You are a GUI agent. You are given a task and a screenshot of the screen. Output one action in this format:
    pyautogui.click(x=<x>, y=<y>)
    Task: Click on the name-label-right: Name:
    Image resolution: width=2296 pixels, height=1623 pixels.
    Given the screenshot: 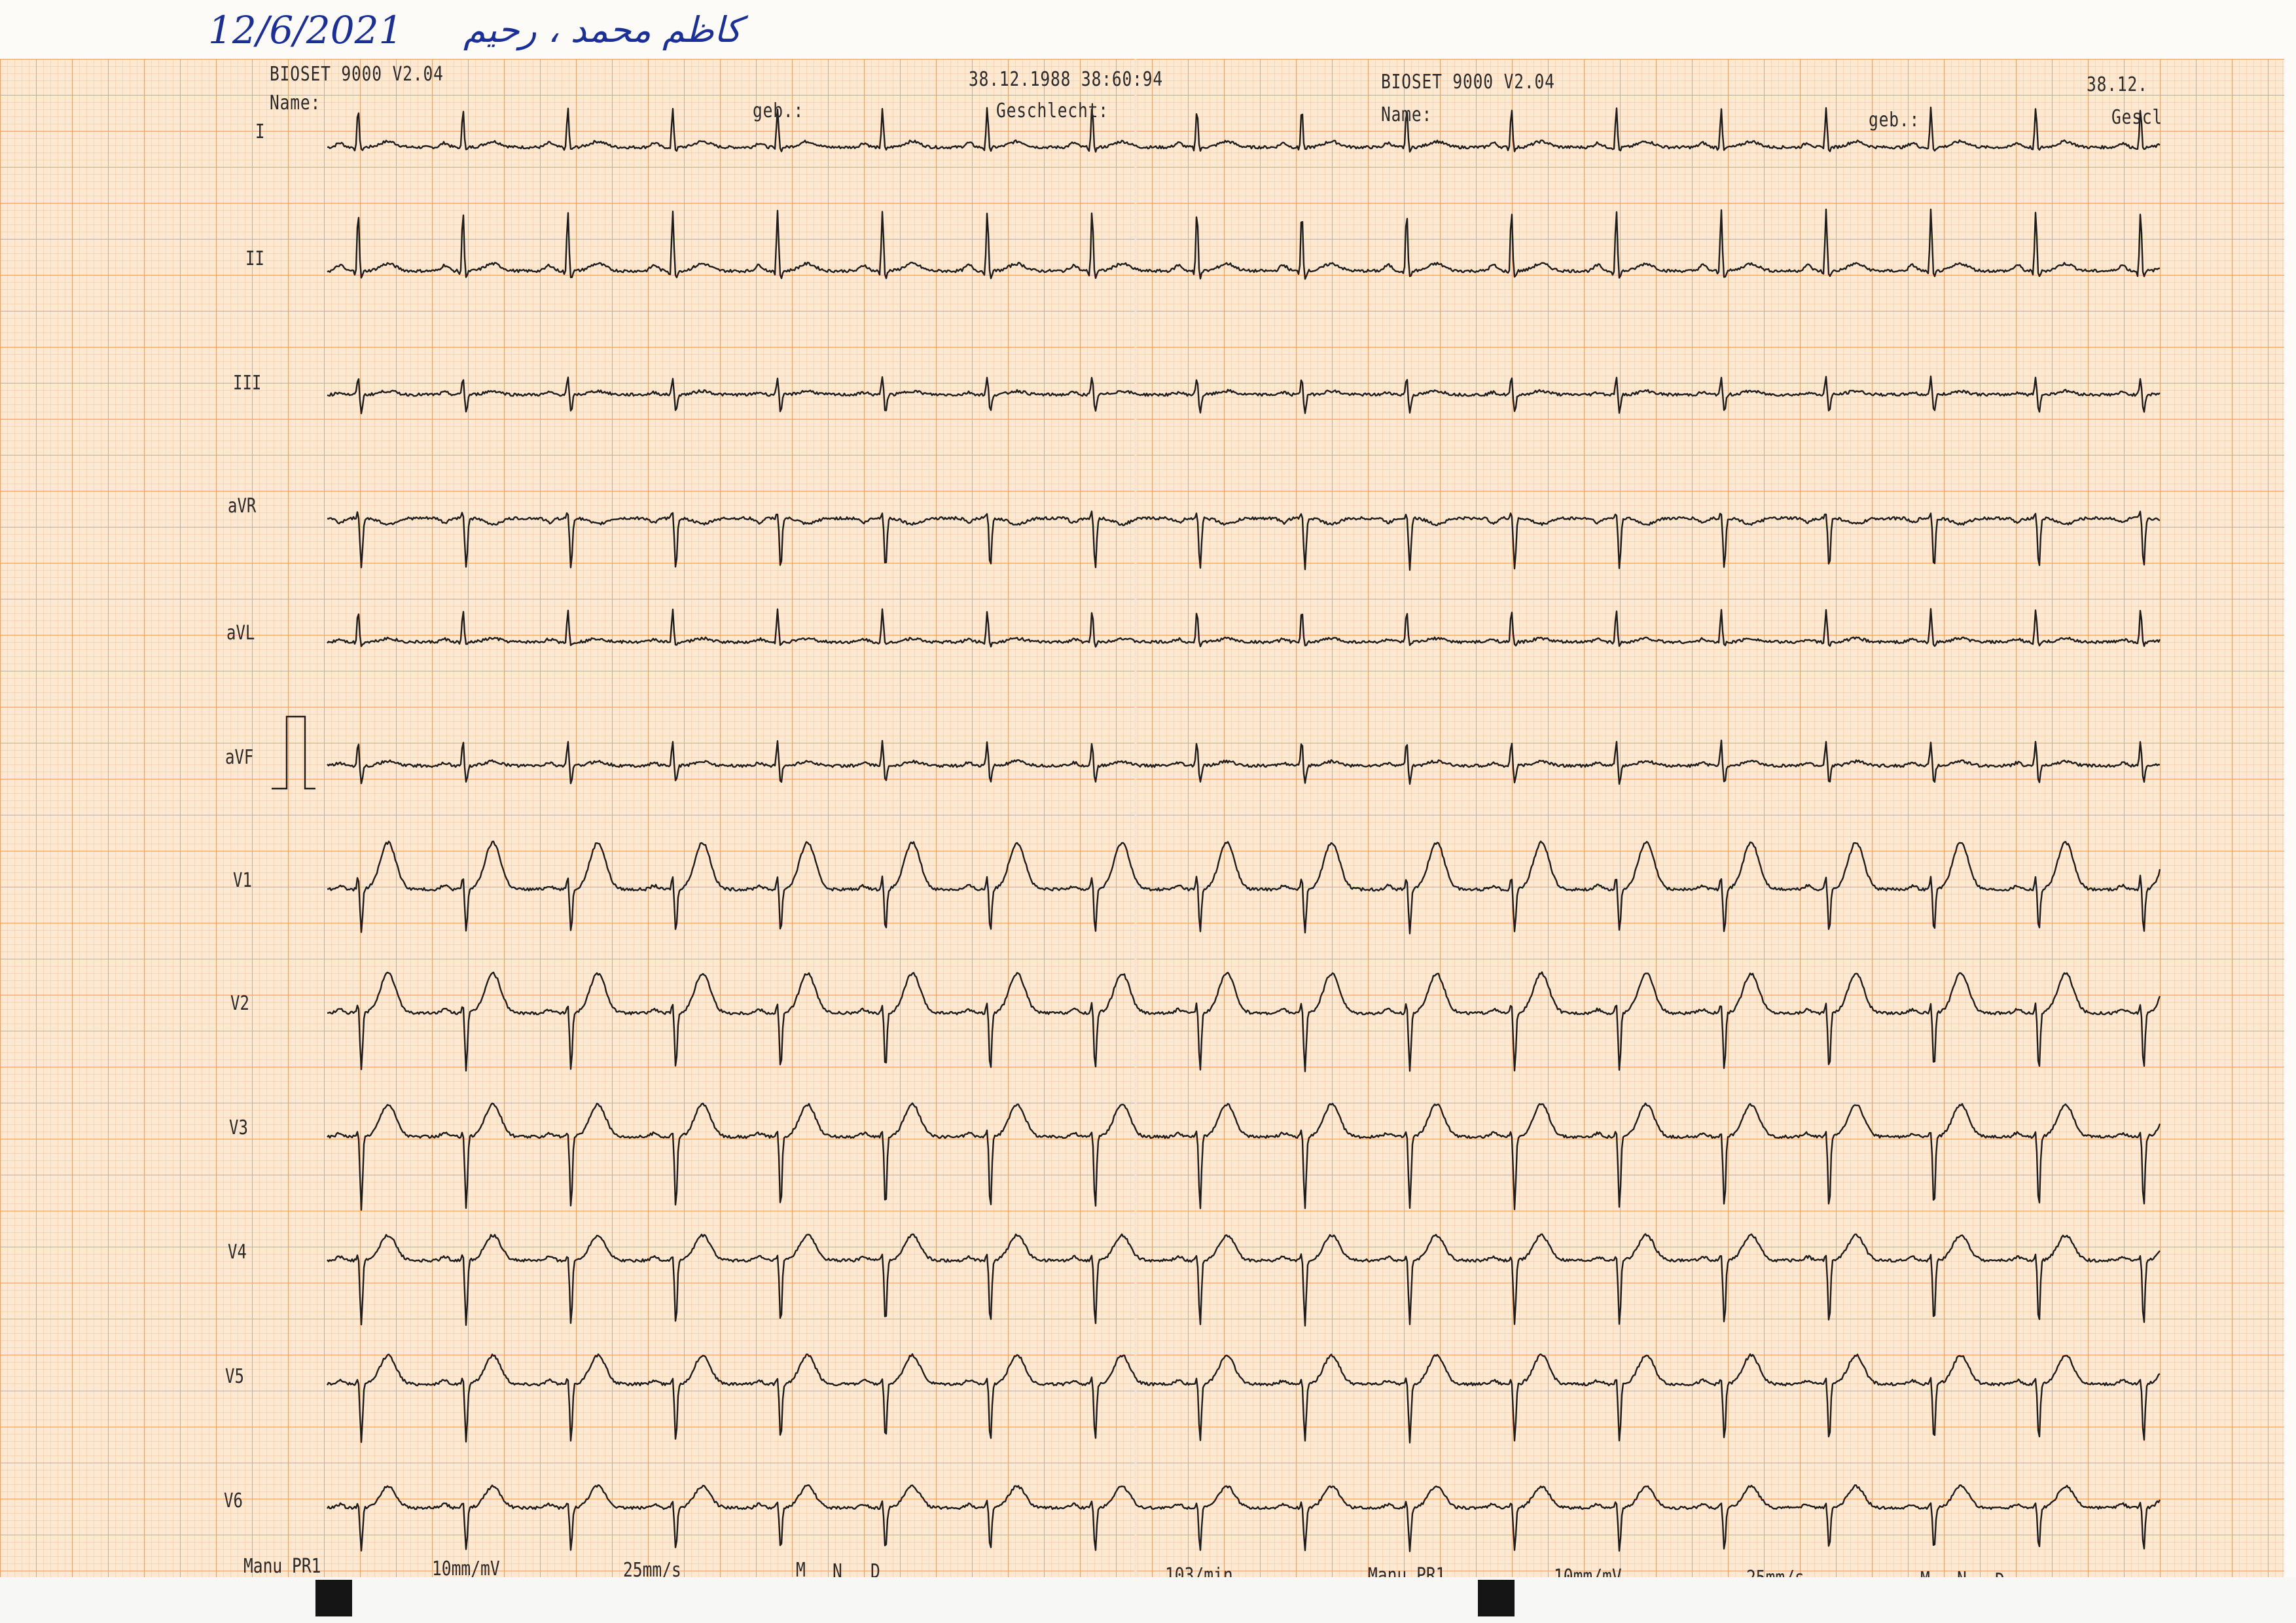 What is the action you would take?
    pyautogui.click(x=1407, y=115)
    